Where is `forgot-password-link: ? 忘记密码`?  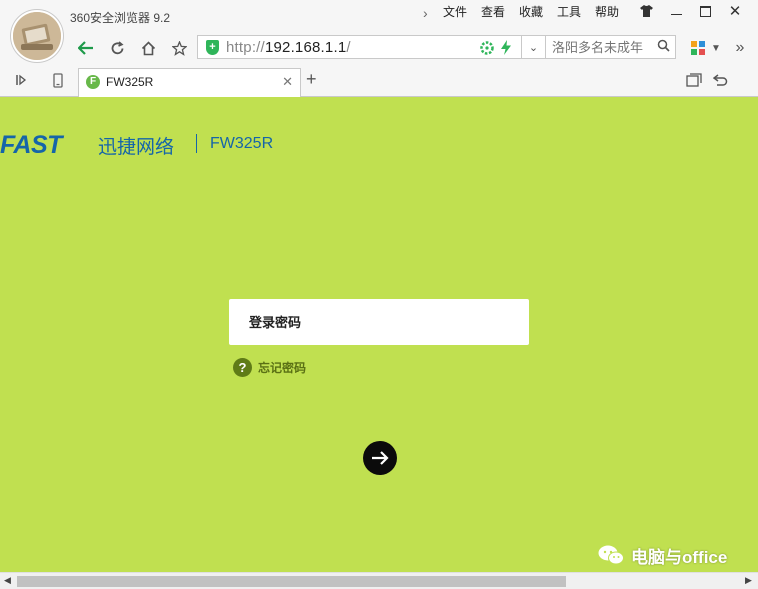
forgot-password-link: ? 忘记密码 is located at coordinates (269, 367).